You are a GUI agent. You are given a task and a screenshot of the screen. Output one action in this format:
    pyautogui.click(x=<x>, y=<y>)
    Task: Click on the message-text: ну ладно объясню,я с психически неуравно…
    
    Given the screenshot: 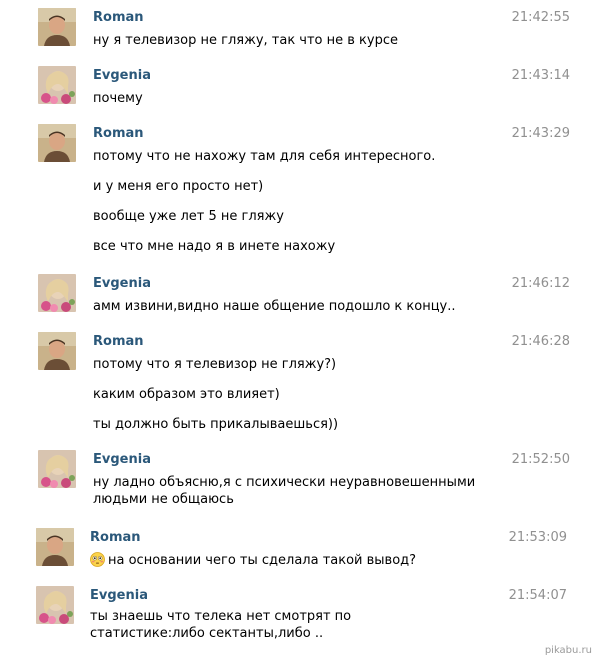 What is the action you would take?
    pyautogui.click(x=284, y=491)
    